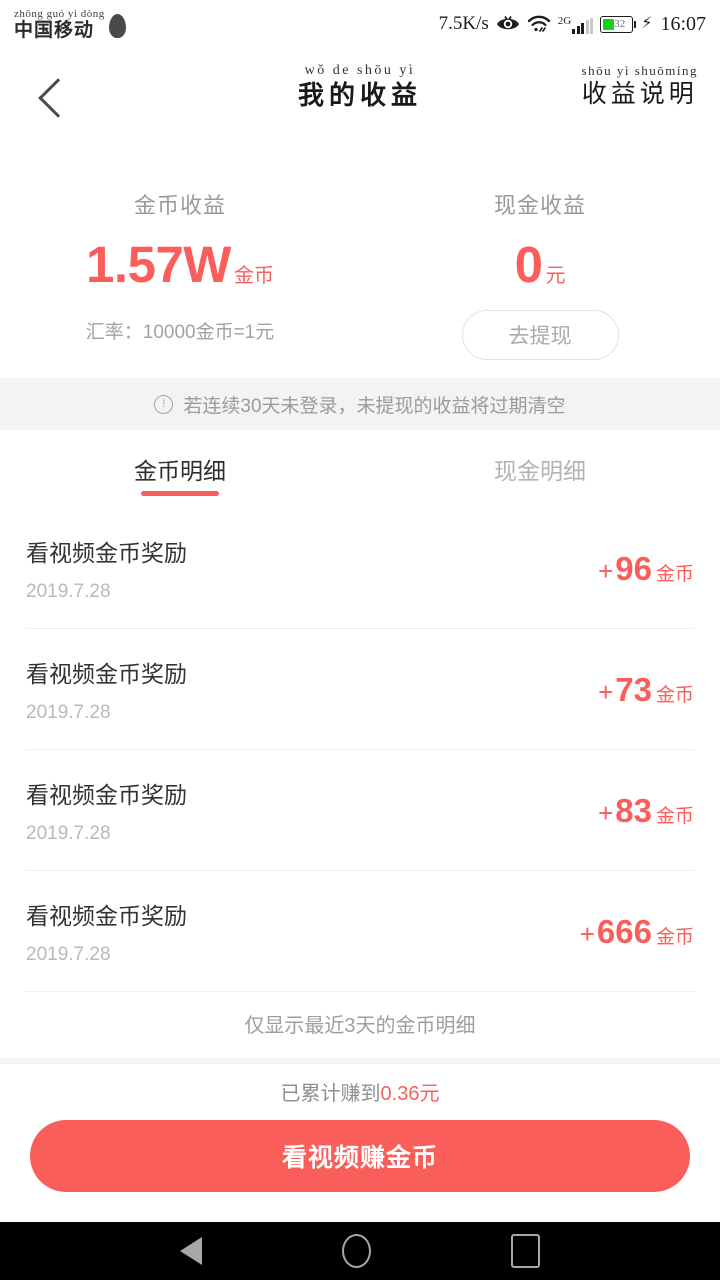 The image size is (720, 1280). Describe the element at coordinates (555, 276) in the screenshot. I see `cash-earnings-unit: 元` at that location.